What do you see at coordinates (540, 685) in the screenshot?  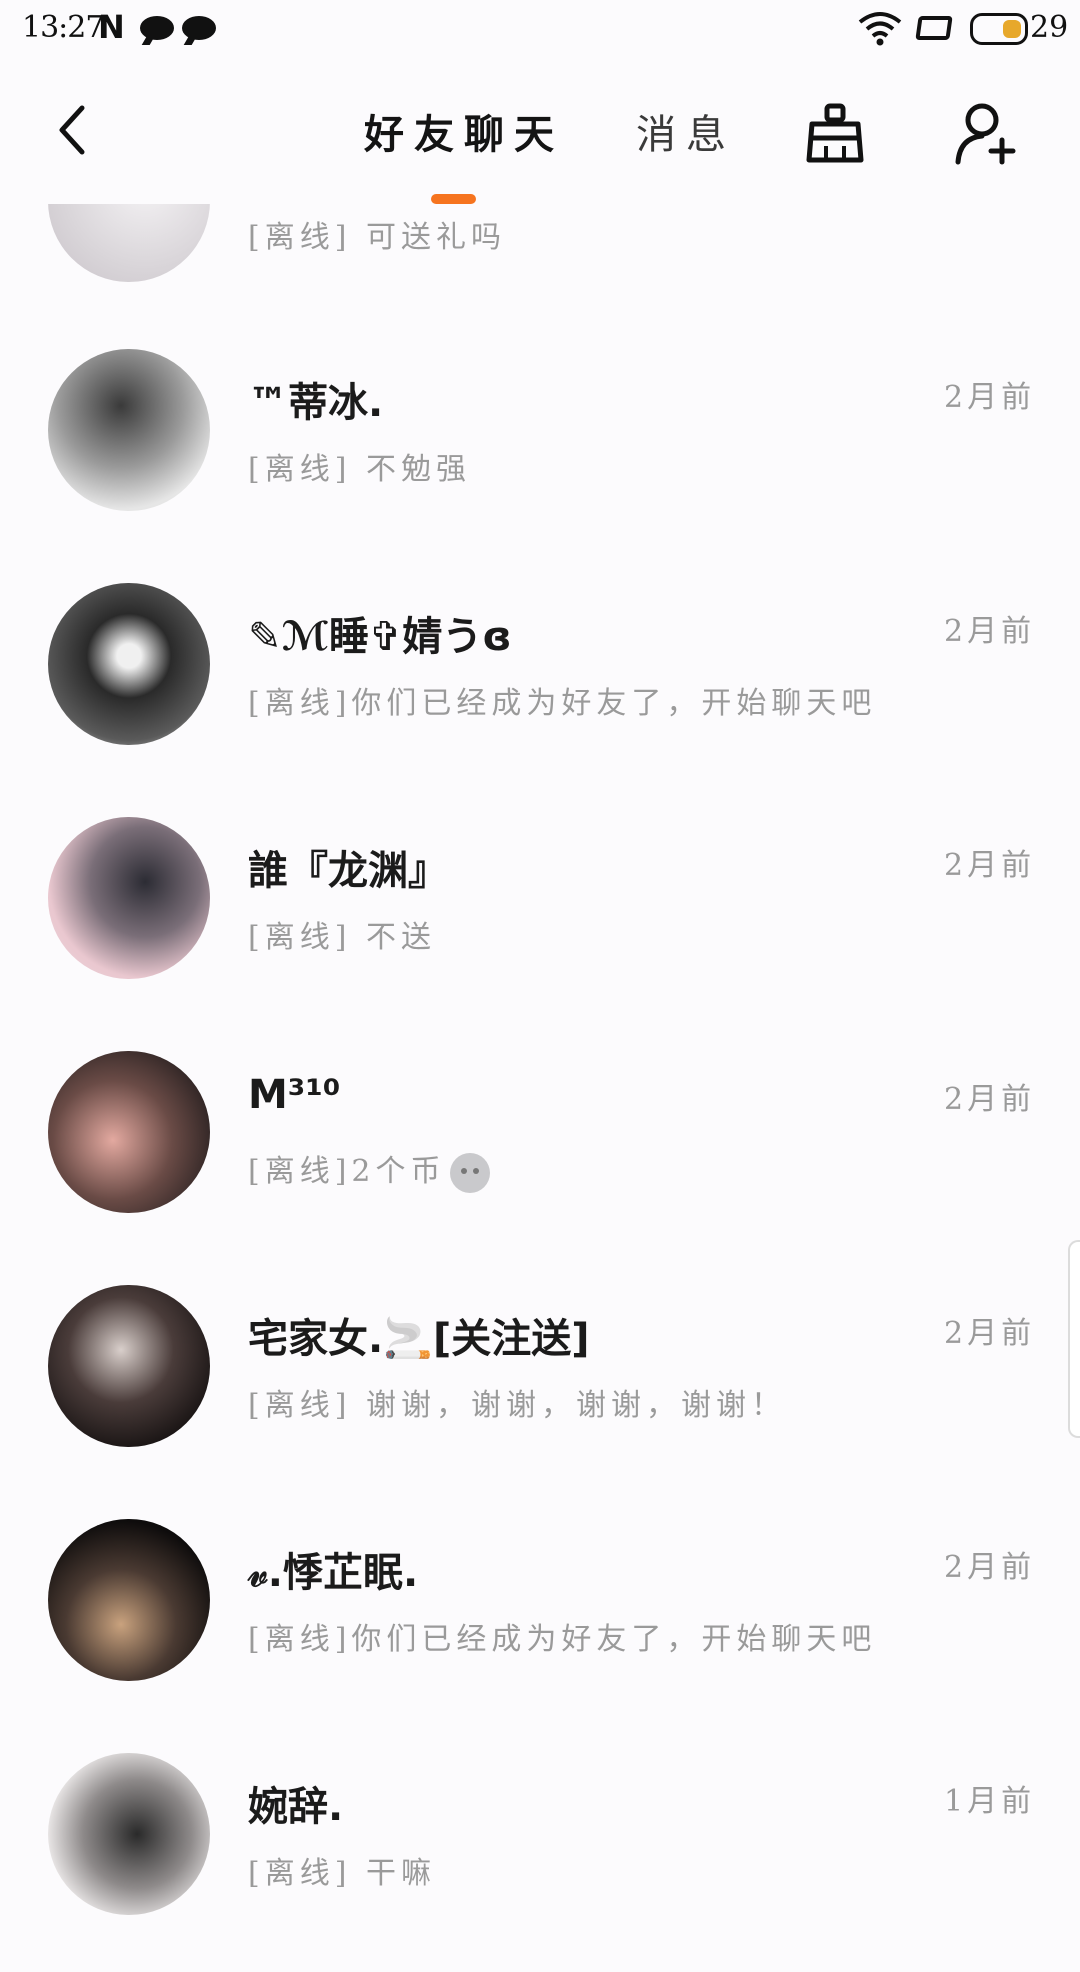 I see `conversation-row: ✎ℳ睡✞婧うɞ [离线]你们已经成为好友了，开始聊天吧 2月前` at bounding box center [540, 685].